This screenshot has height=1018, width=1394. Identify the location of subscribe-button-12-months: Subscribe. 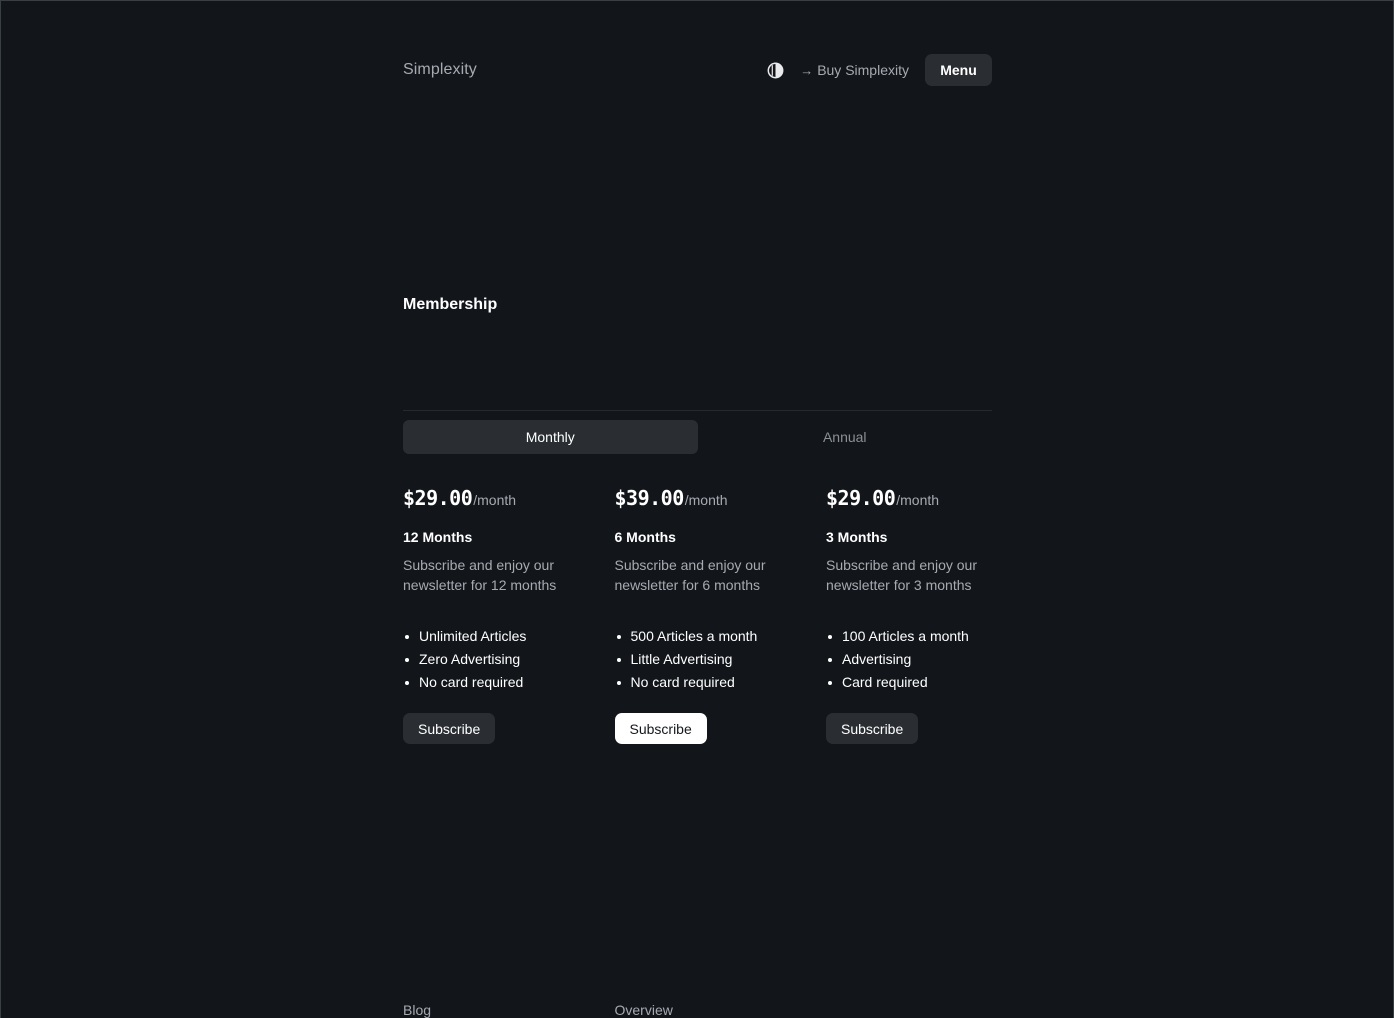
(449, 728).